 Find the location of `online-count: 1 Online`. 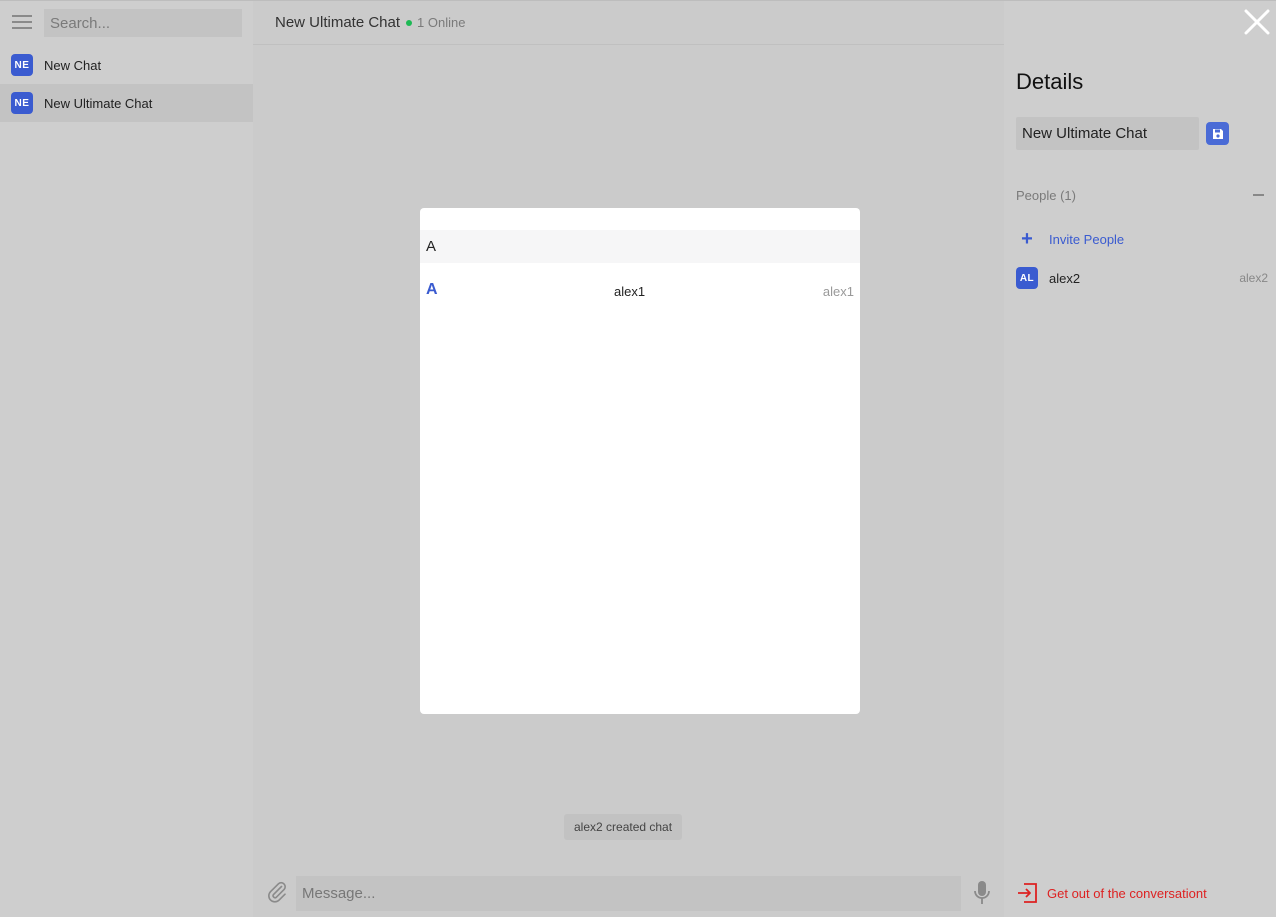

online-count: 1 Online is located at coordinates (441, 22).